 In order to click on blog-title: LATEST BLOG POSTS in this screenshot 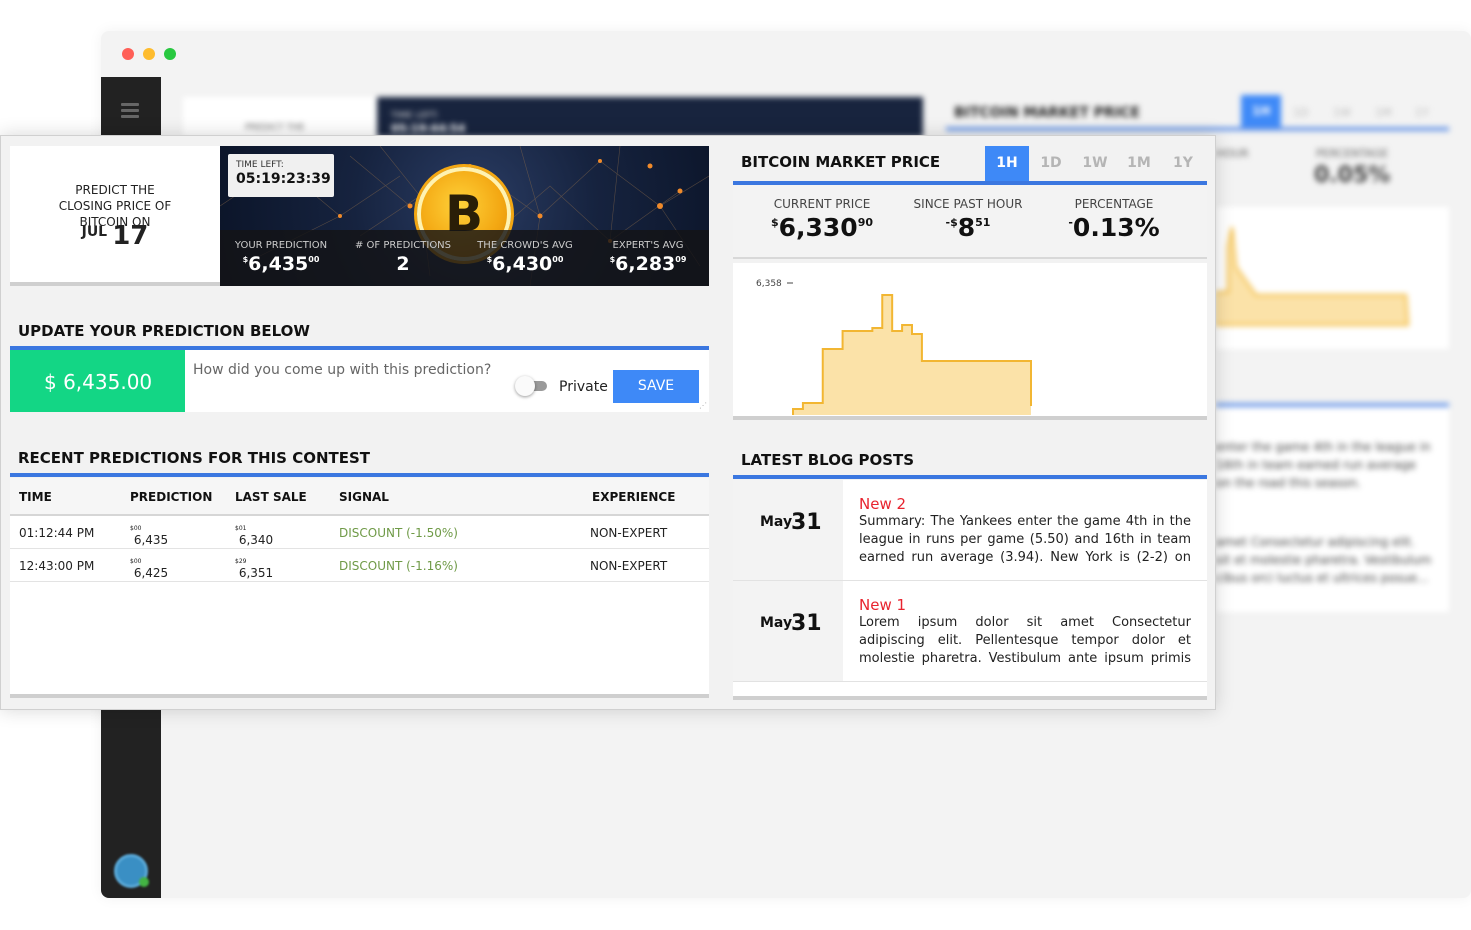, I will do `click(828, 460)`.